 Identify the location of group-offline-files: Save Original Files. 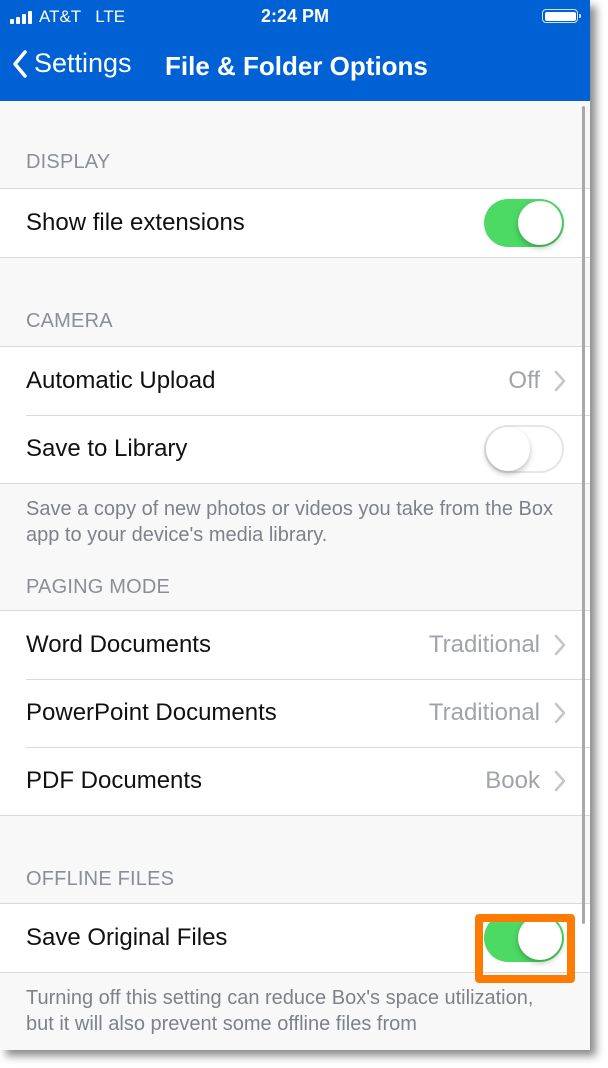
(295, 938).